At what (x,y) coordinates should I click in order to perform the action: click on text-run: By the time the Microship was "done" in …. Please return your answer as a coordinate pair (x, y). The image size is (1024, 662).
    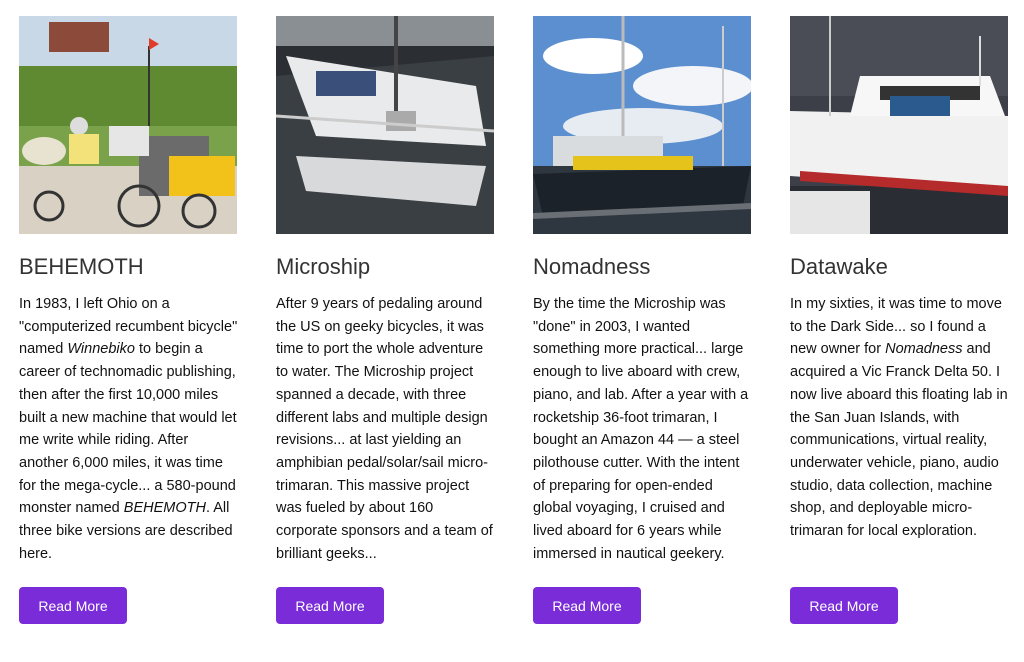
    Looking at the image, I should click on (641, 429).